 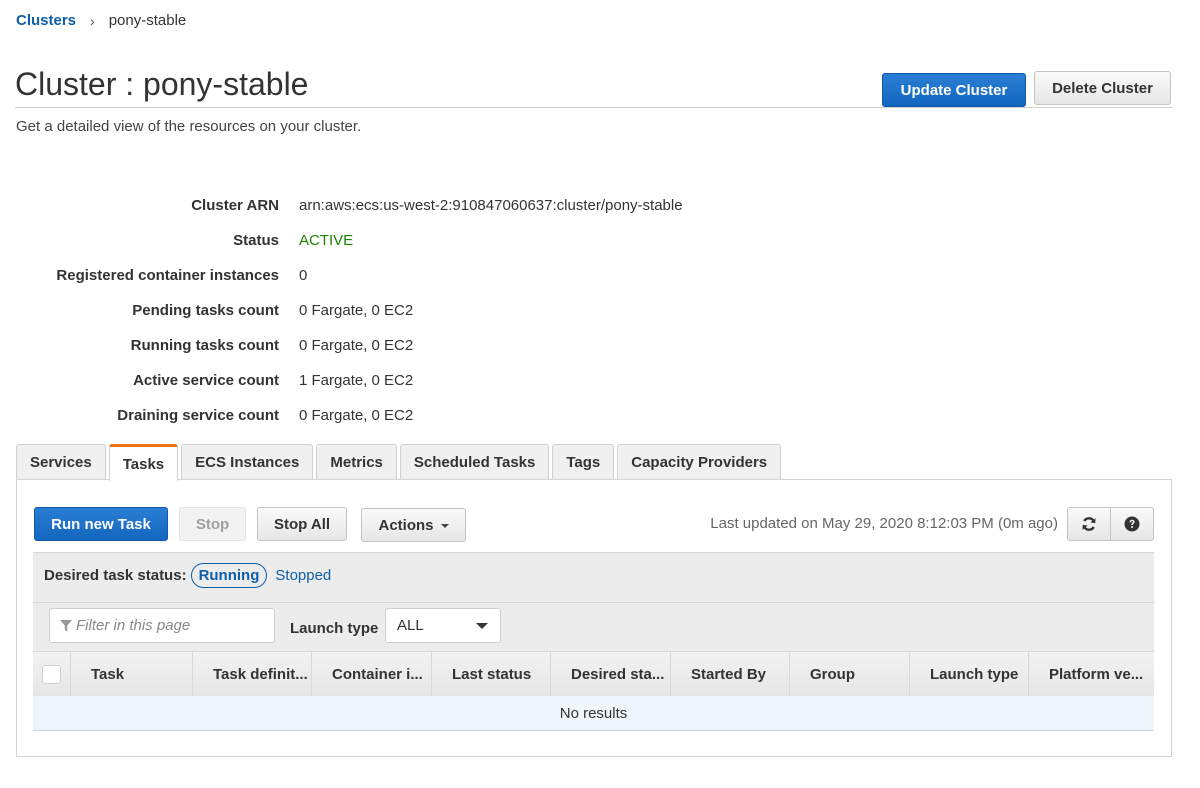 I want to click on breadcrumb-current: pony-stable, so click(x=147, y=20).